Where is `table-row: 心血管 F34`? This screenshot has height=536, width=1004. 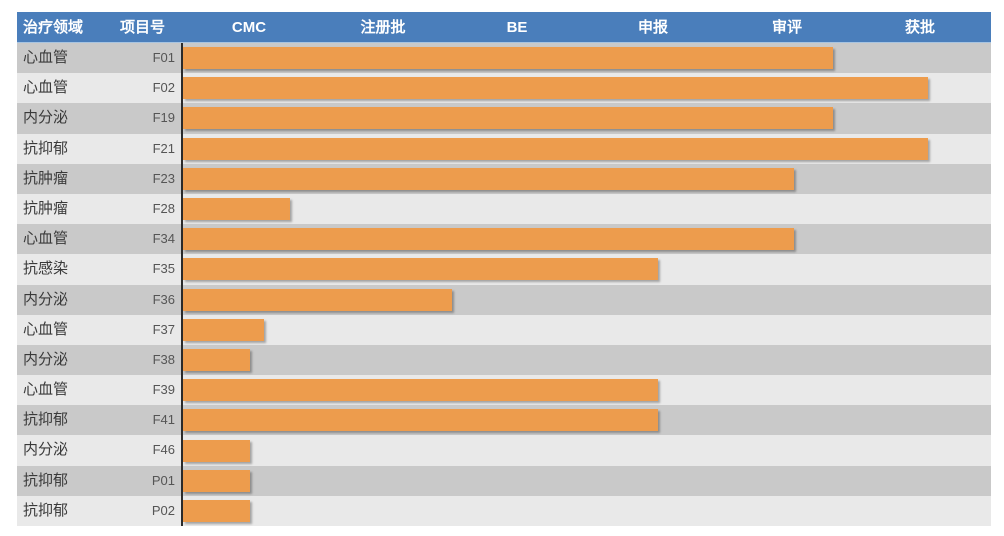
table-row: 心血管 F34 is located at coordinates (504, 239).